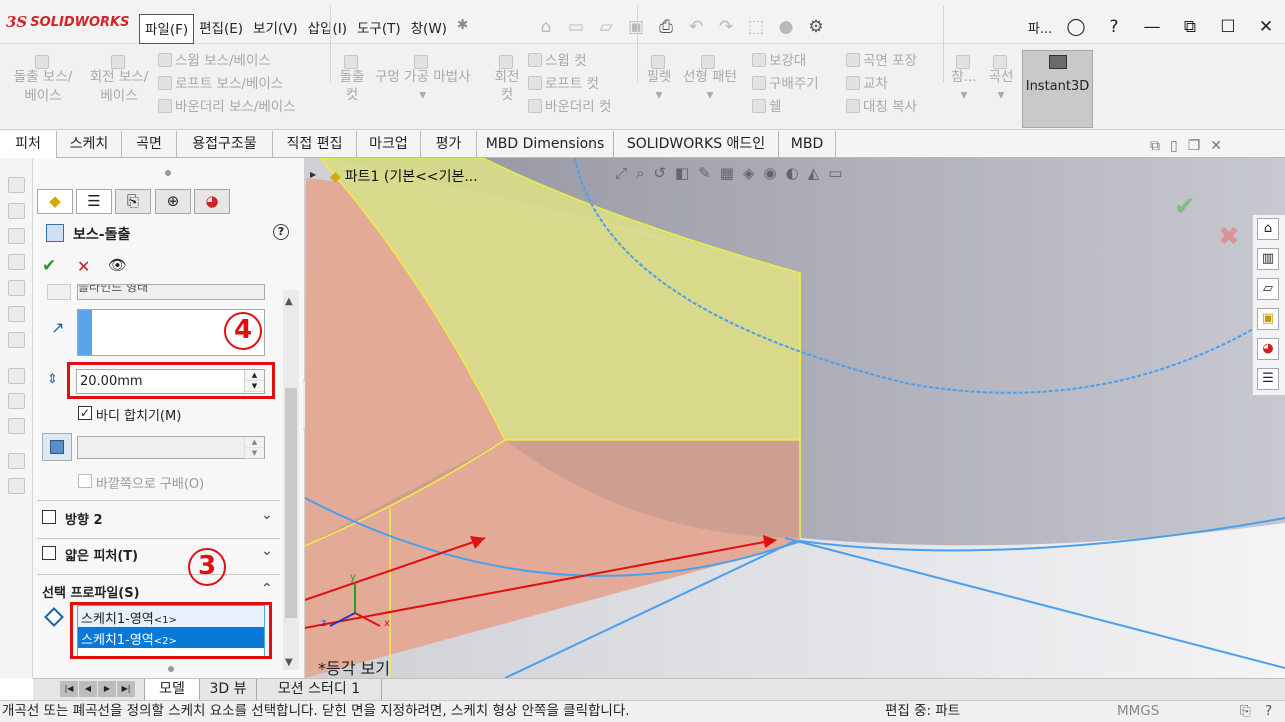 This screenshot has height=722, width=1285. I want to click on next-tab-icon: ▶, so click(107, 689).